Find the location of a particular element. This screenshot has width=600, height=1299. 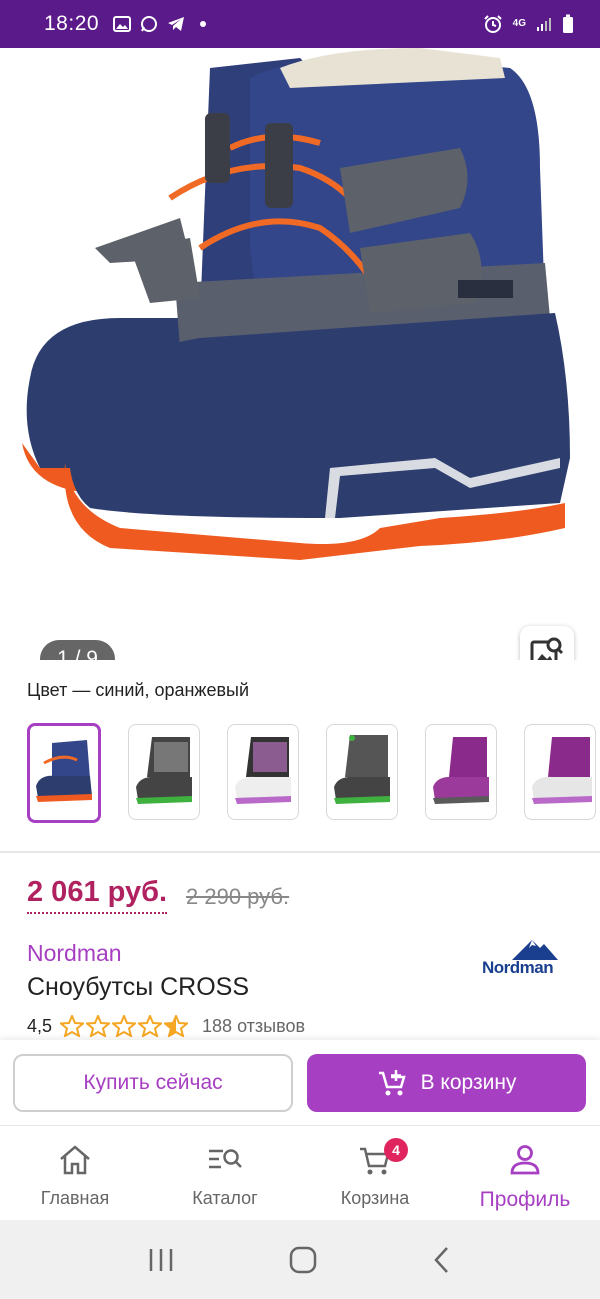

add-to-cart-button: В корзину is located at coordinates (446, 1083).